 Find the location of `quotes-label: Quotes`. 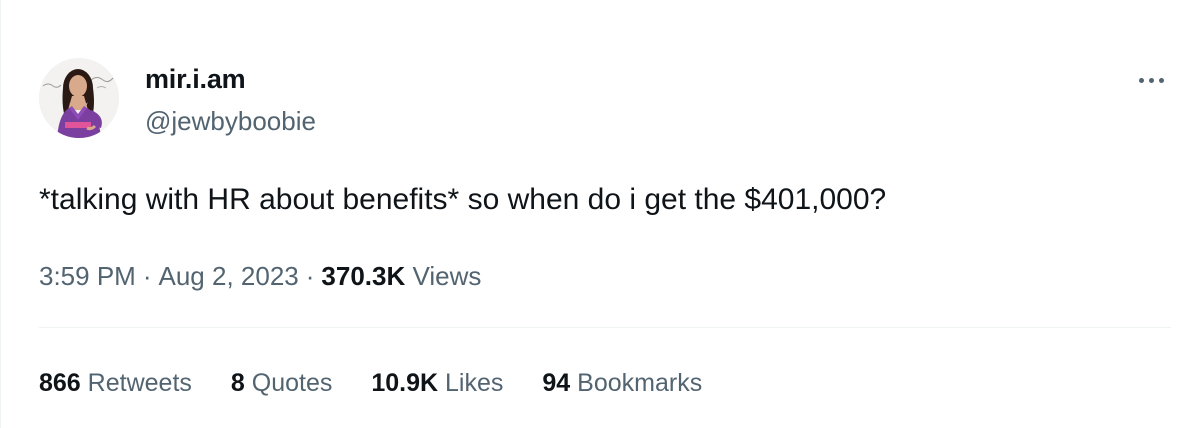

quotes-label: Quotes is located at coordinates (292, 383).